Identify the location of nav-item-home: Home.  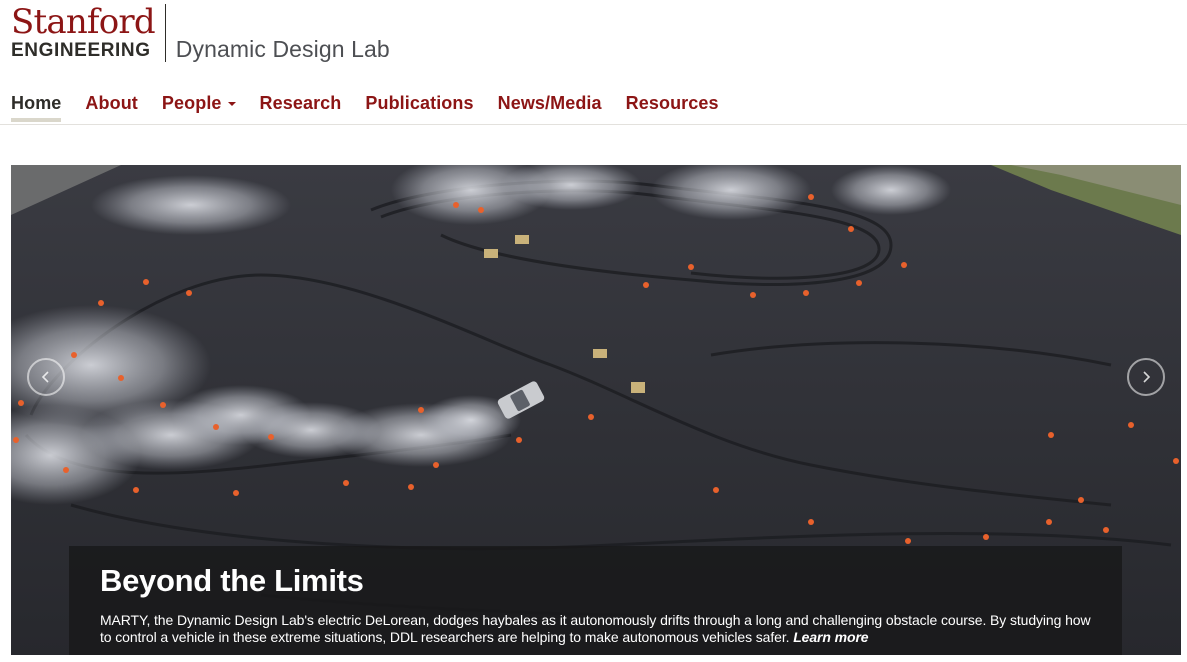
(36, 105).